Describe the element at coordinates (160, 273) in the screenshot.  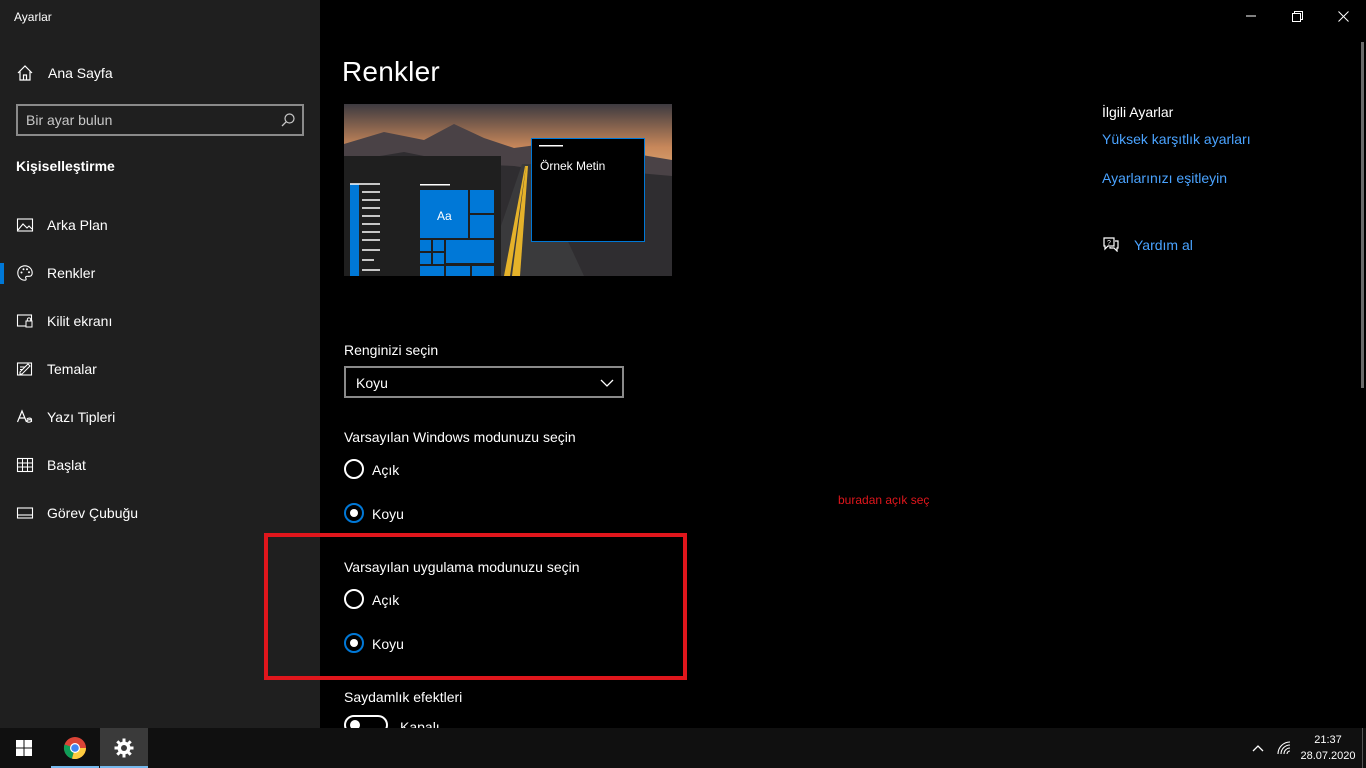
I see `sidebar-item-colors: Renkler` at that location.